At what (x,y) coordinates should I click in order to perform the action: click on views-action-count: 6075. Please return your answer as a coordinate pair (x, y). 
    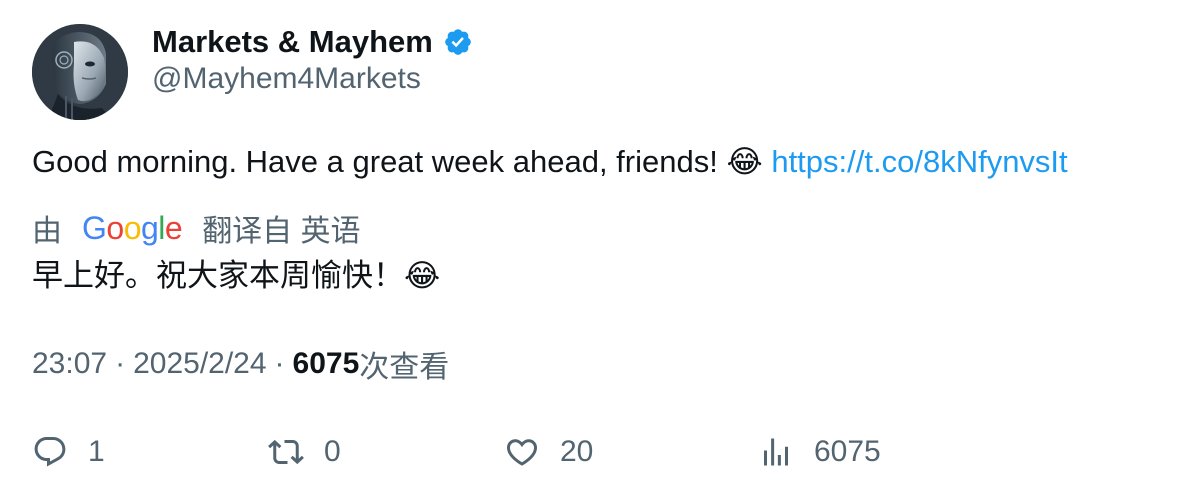
    Looking at the image, I should click on (847, 451).